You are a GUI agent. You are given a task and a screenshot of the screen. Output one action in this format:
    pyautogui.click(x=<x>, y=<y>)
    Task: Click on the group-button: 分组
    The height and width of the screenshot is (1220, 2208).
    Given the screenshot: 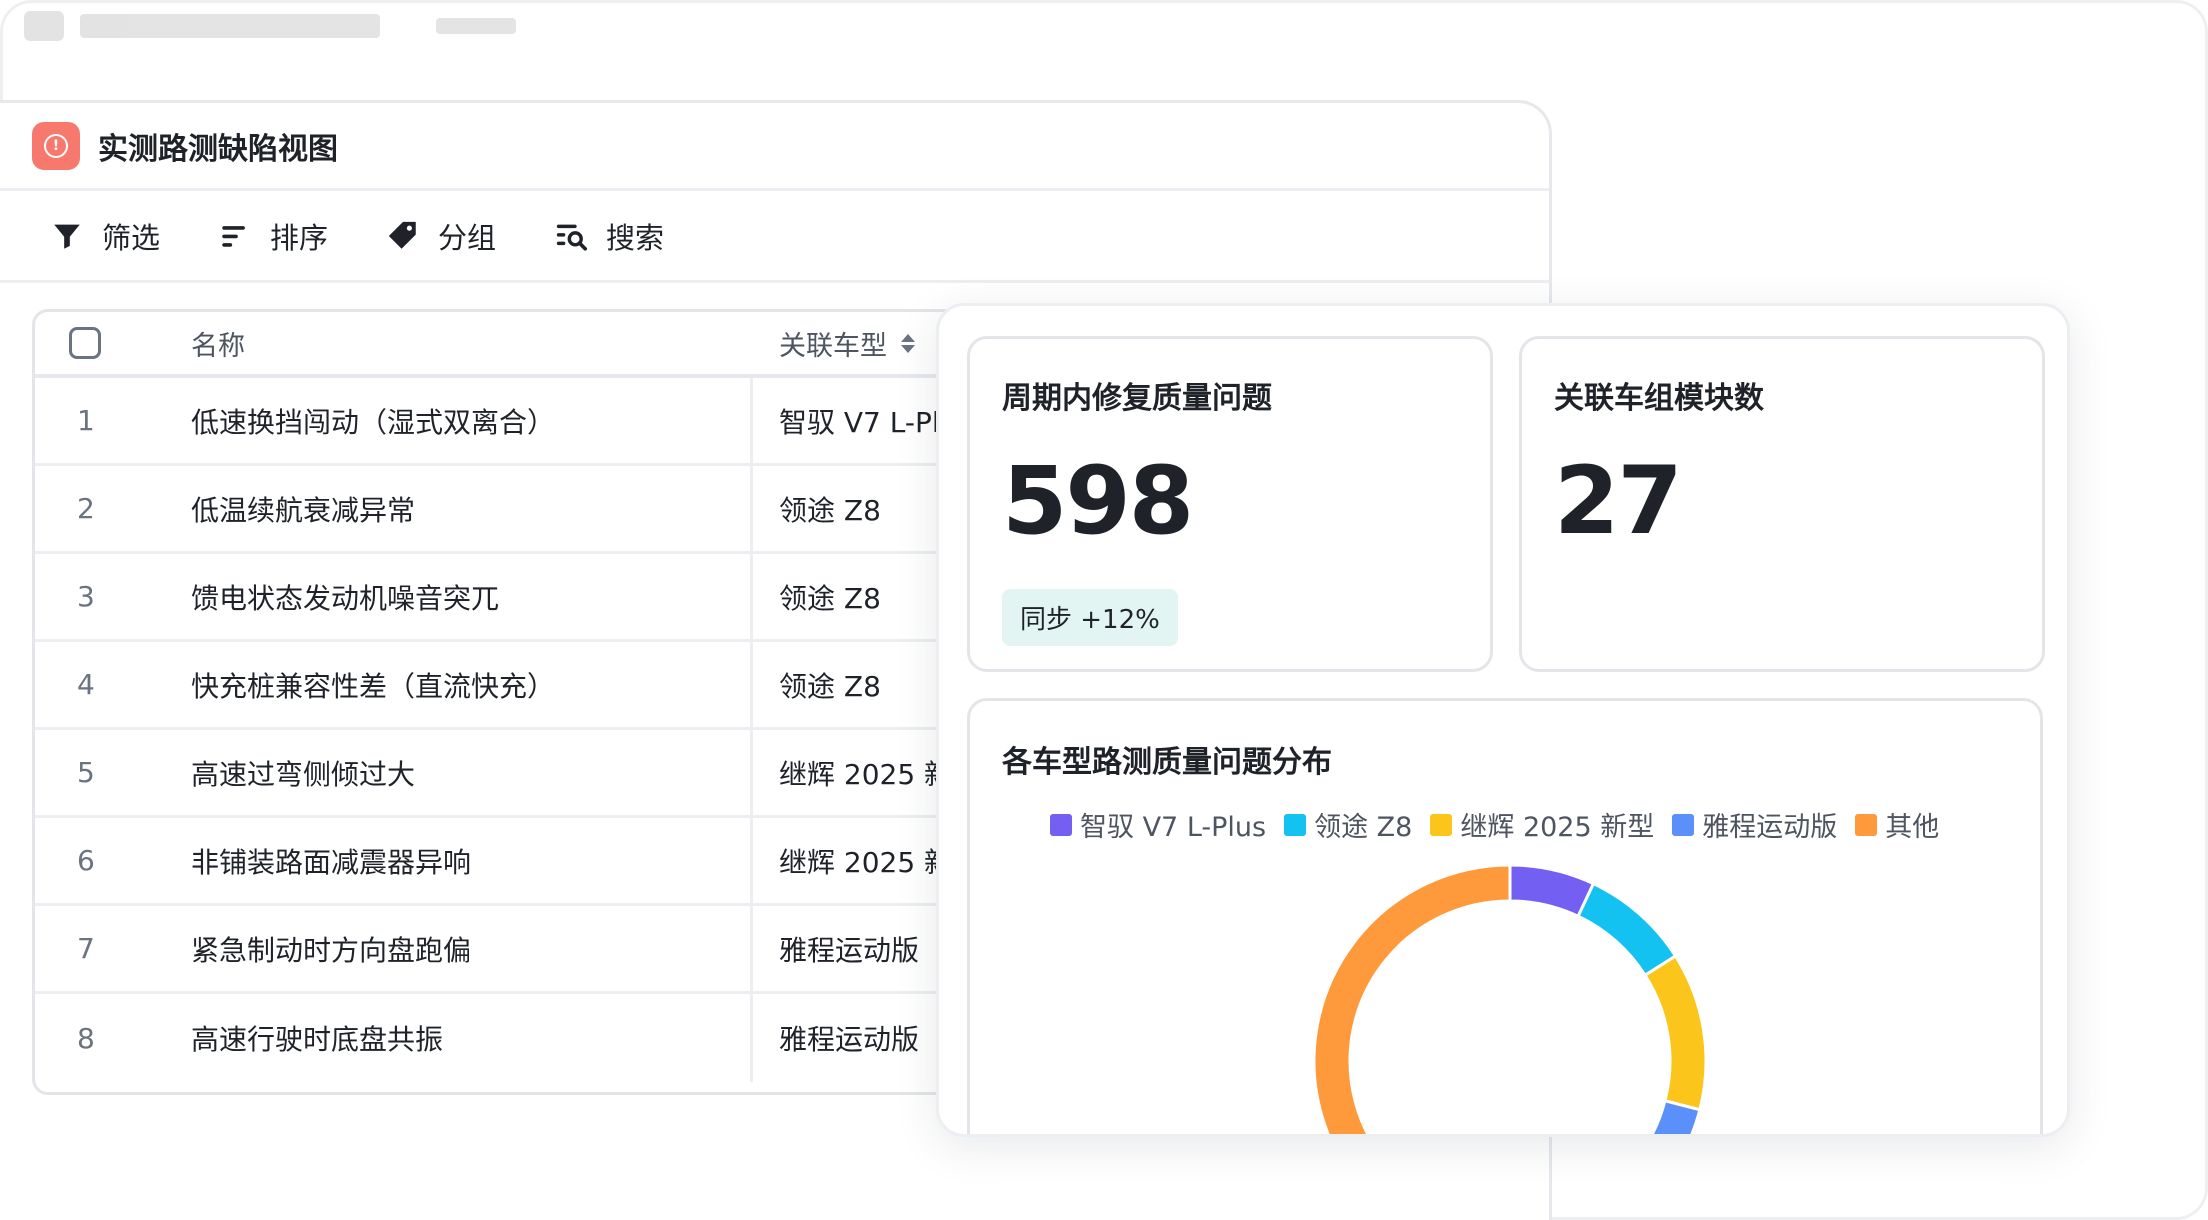 What is the action you would take?
    pyautogui.click(x=441, y=236)
    